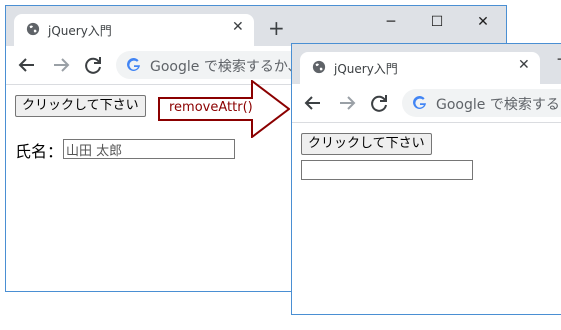 The height and width of the screenshot is (330, 561). I want to click on tab-strip: jQuery入門 ✕ + ─ ☐ ✕, so click(256, 26).